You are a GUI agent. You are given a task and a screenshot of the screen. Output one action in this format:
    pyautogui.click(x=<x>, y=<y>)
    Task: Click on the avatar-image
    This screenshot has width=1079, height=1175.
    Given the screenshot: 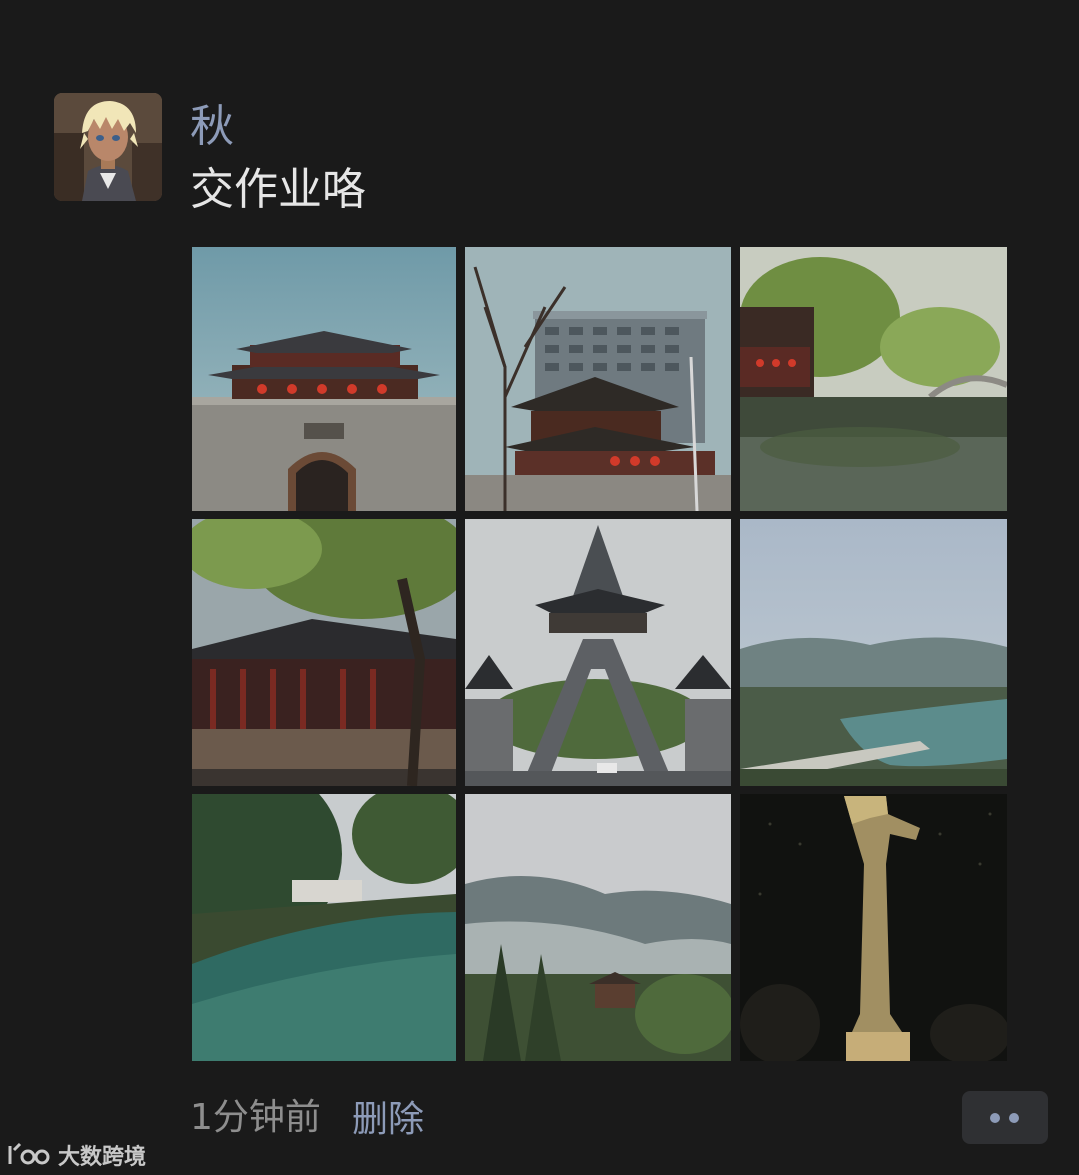 What is the action you would take?
    pyautogui.click(x=108, y=147)
    